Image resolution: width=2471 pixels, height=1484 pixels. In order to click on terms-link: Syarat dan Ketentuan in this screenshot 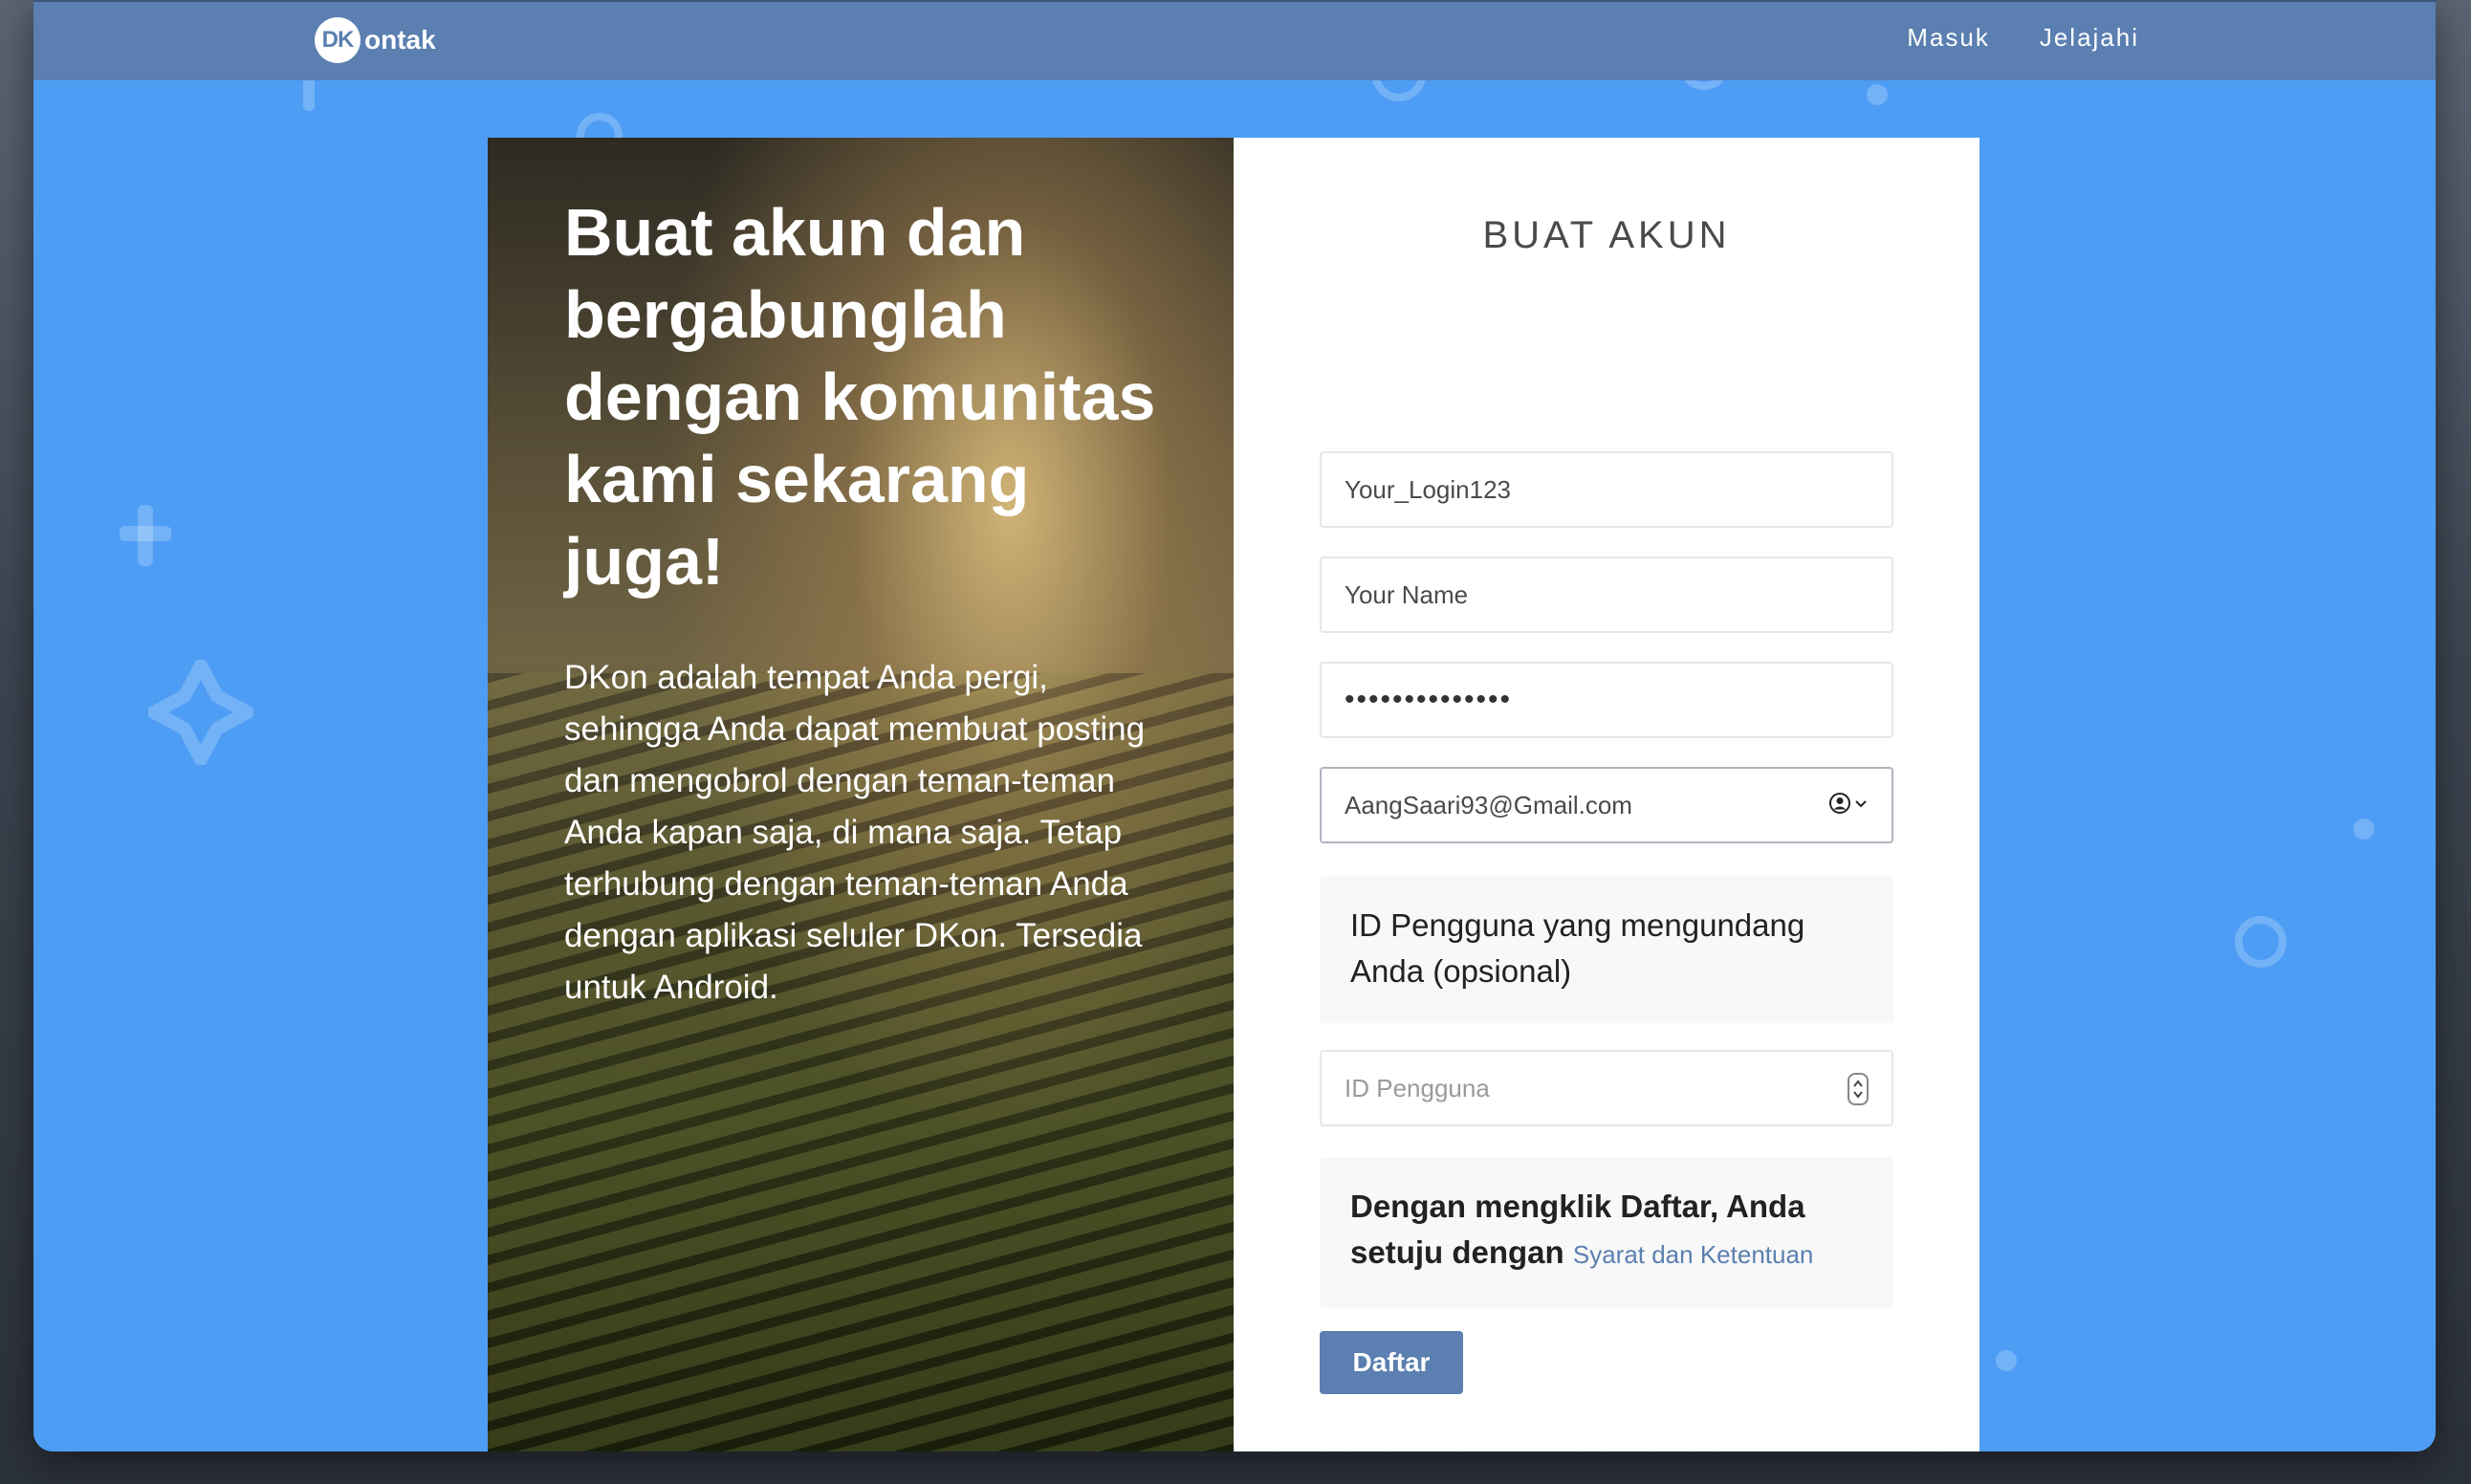, I will do `click(1694, 1255)`.